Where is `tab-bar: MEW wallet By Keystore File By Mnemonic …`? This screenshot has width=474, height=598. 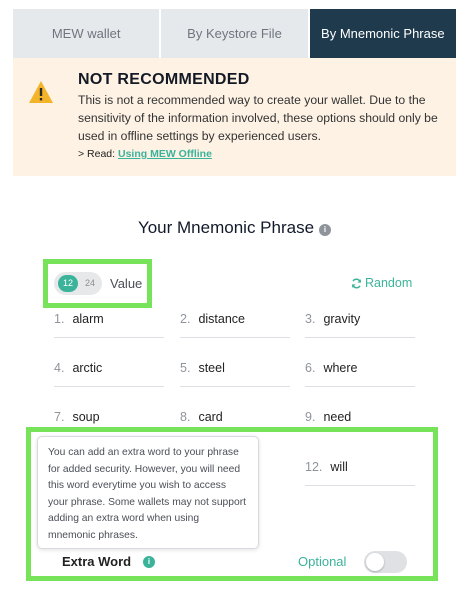 tab-bar: MEW wallet By Keystore File By Mnemonic … is located at coordinates (234, 33).